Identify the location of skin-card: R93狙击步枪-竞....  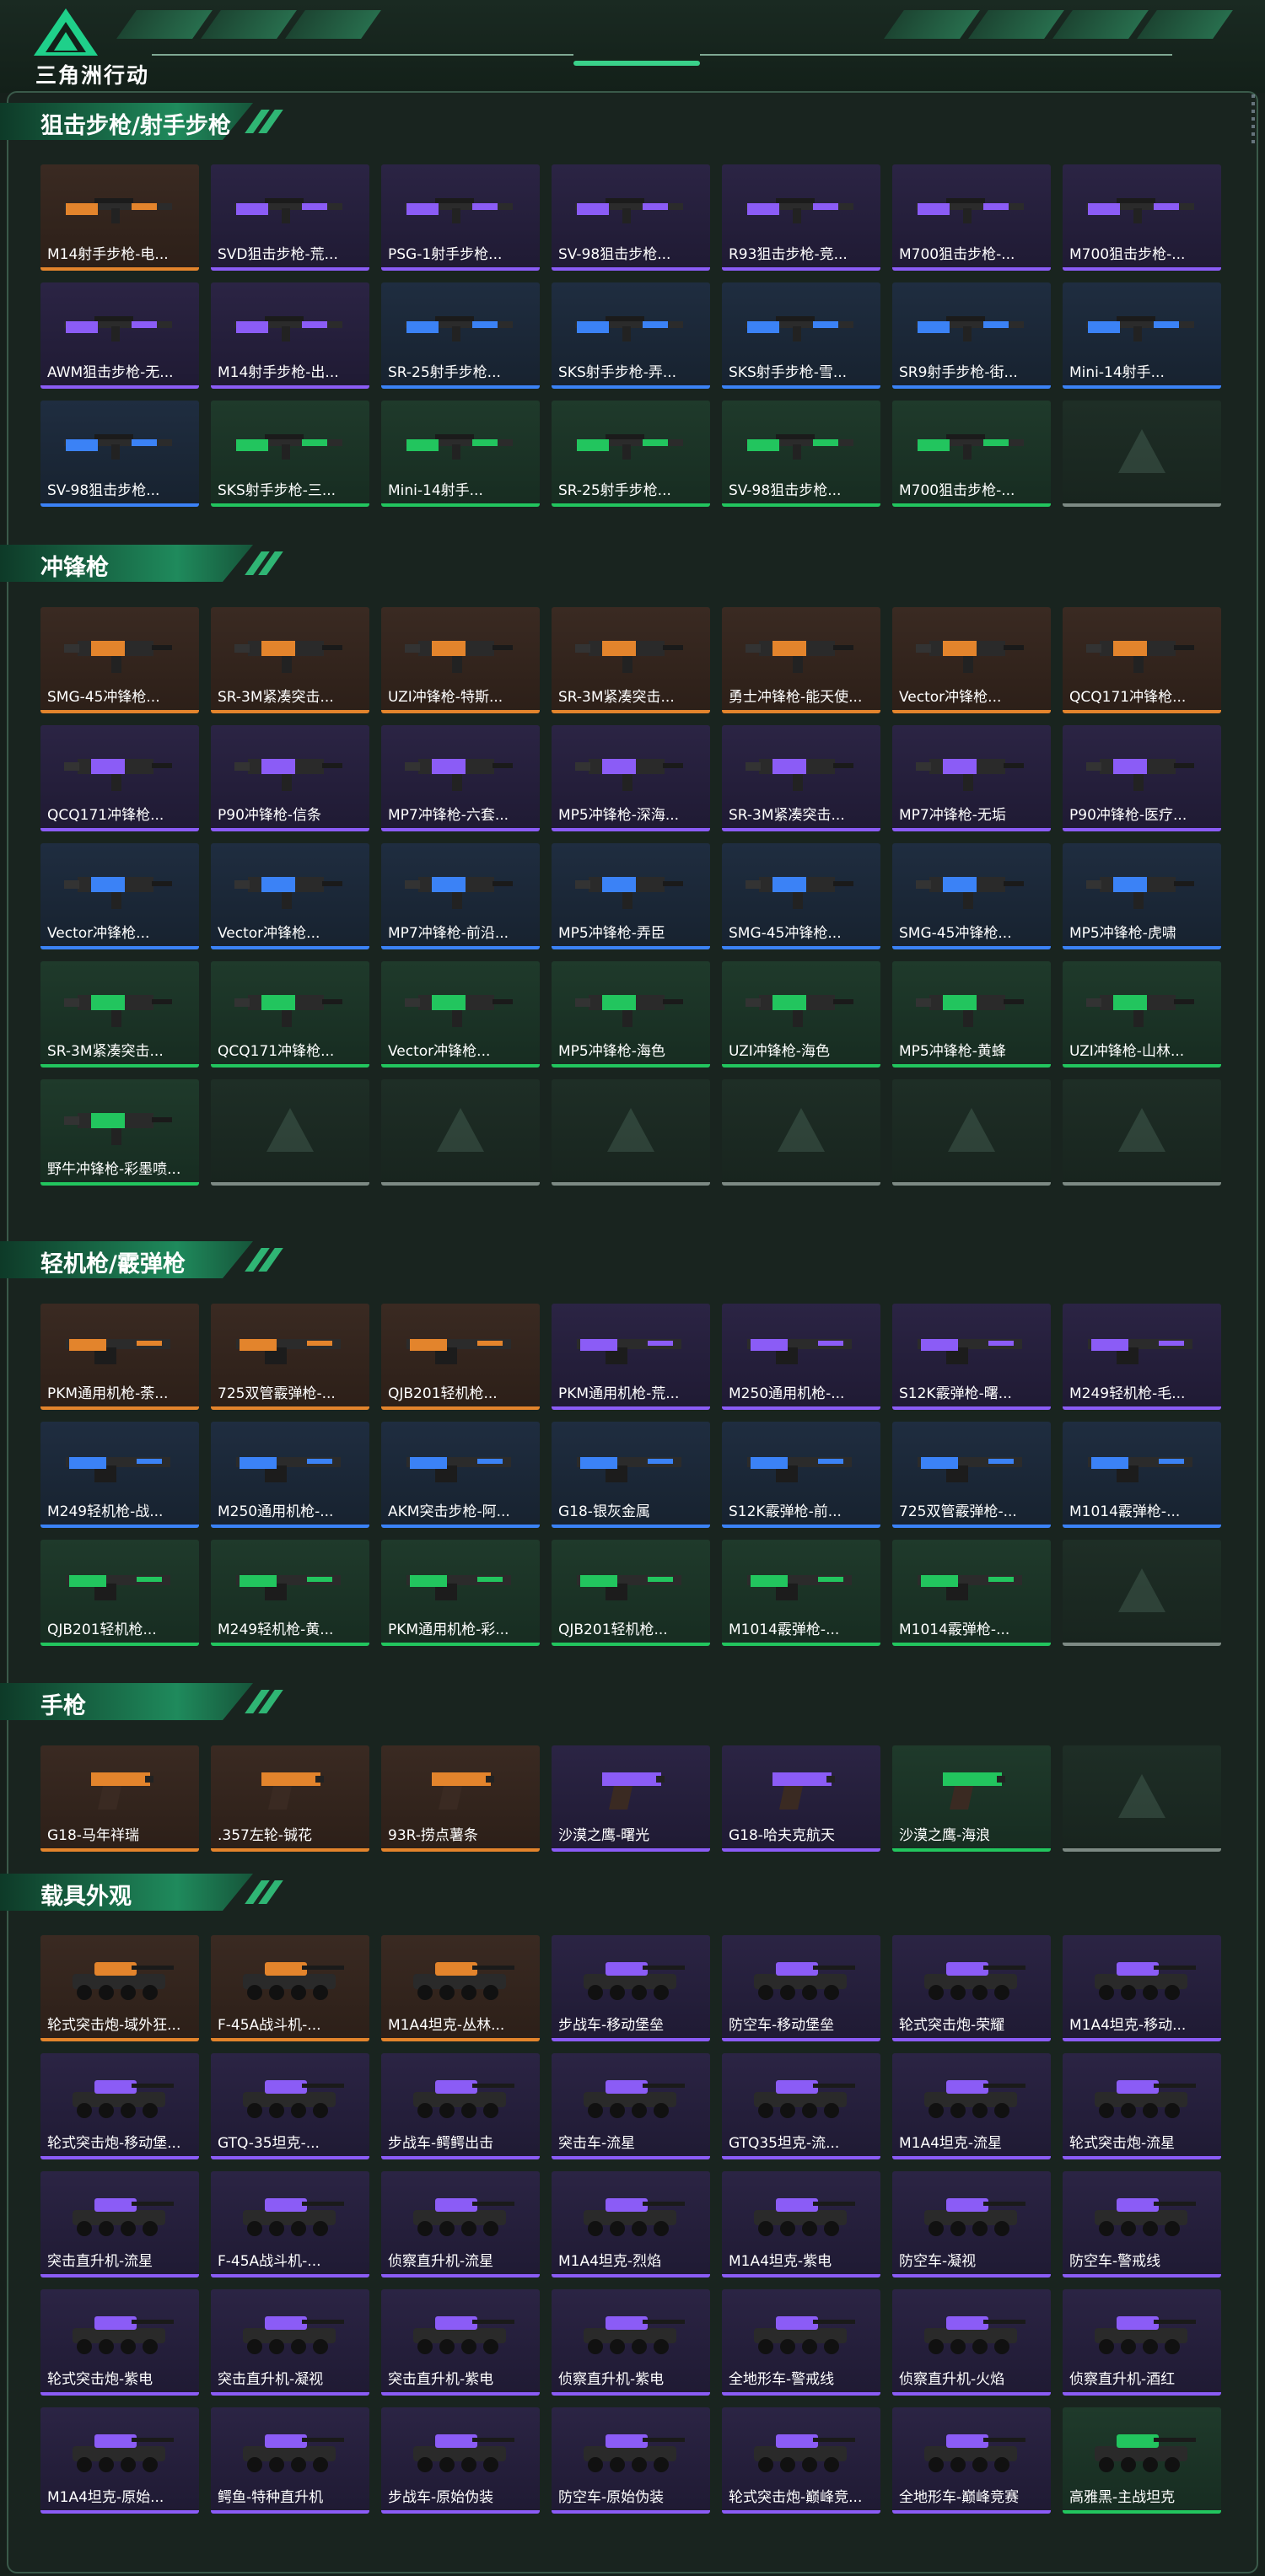
(801, 217).